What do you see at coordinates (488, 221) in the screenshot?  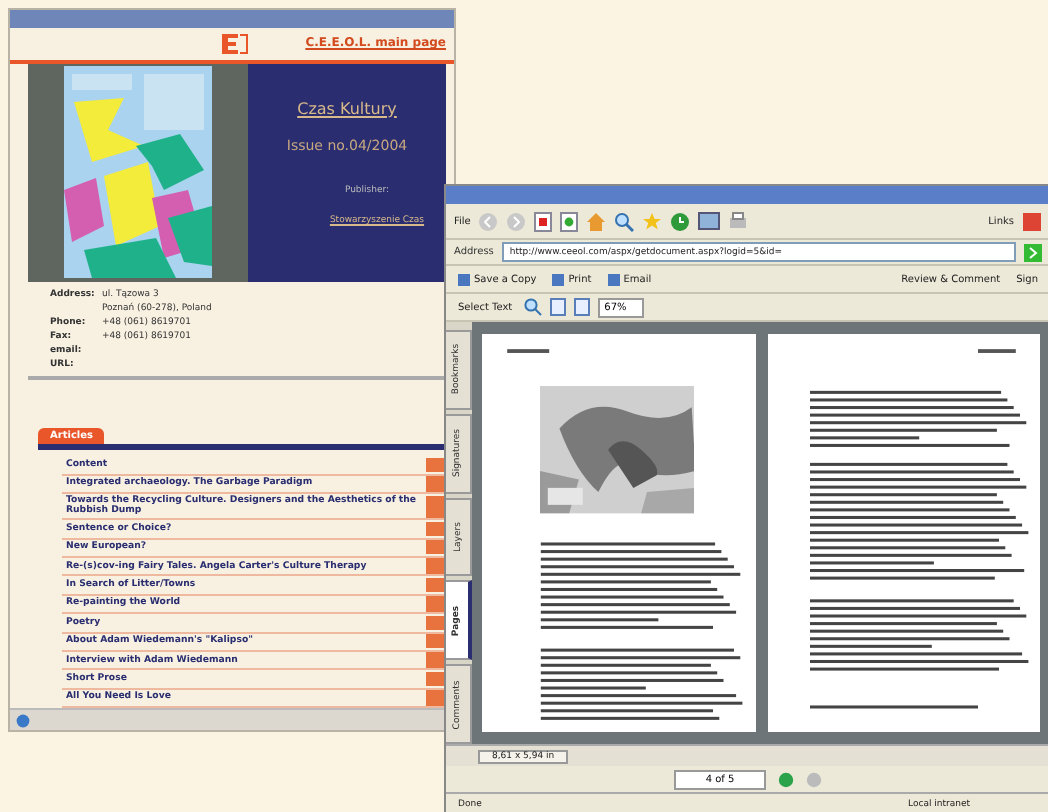 I see `back-icon` at bounding box center [488, 221].